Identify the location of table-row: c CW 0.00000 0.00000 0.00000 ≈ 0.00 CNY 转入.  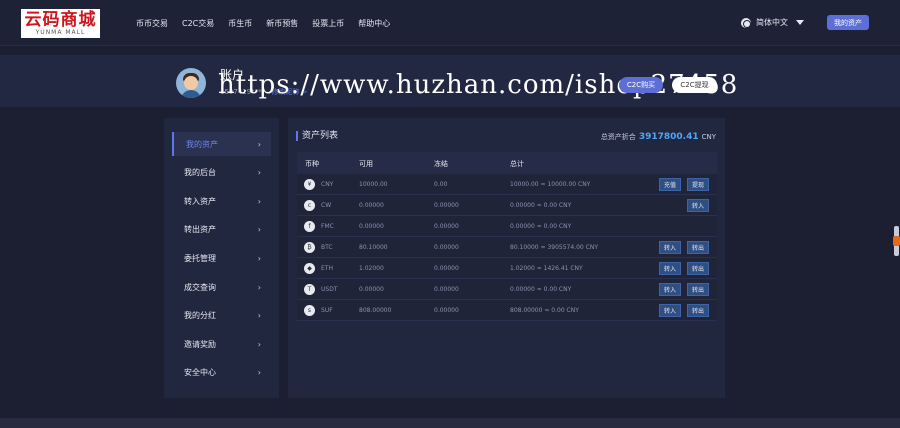
(507, 205).